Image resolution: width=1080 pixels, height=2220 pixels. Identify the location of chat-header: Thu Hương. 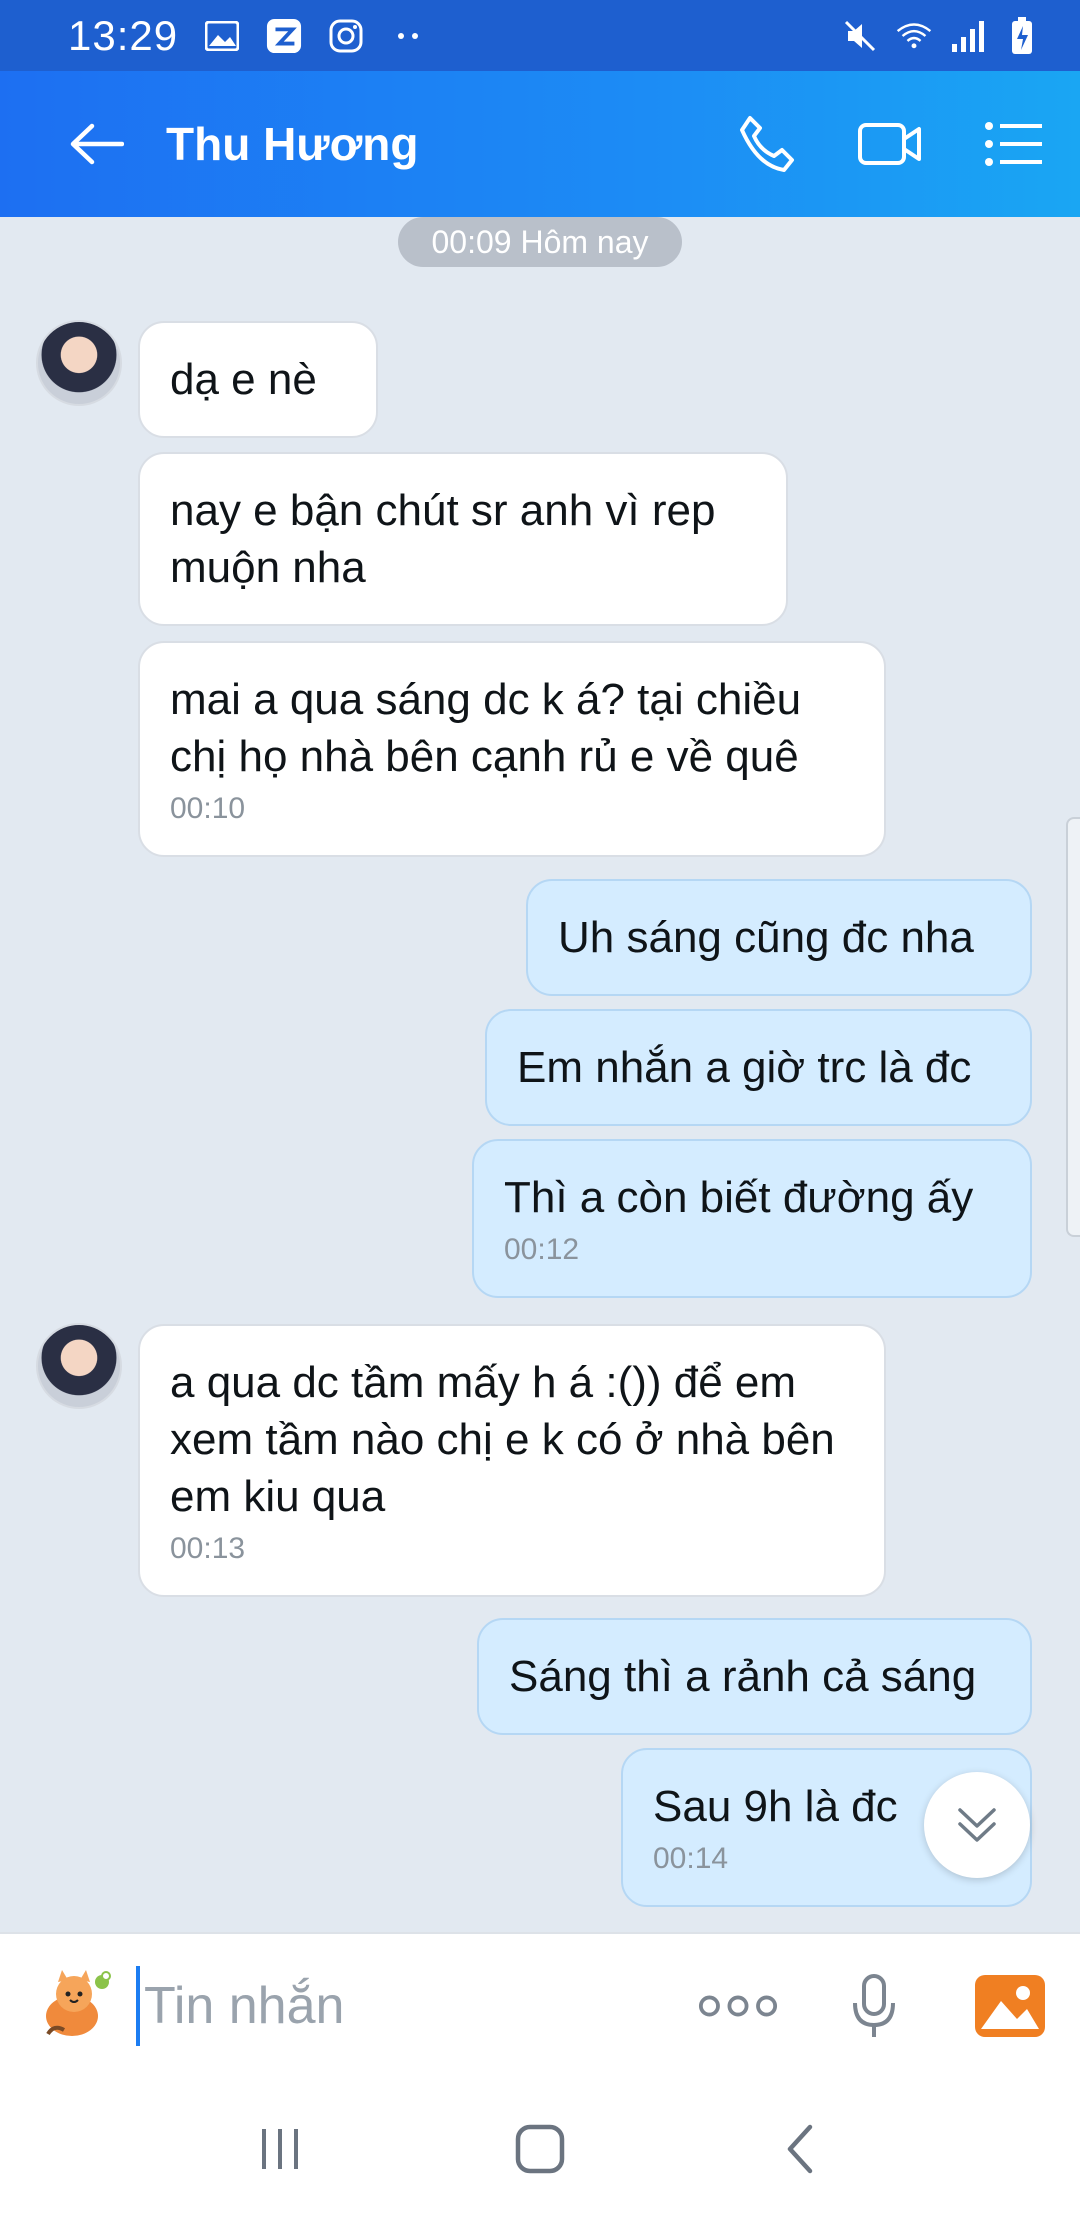
(540, 144).